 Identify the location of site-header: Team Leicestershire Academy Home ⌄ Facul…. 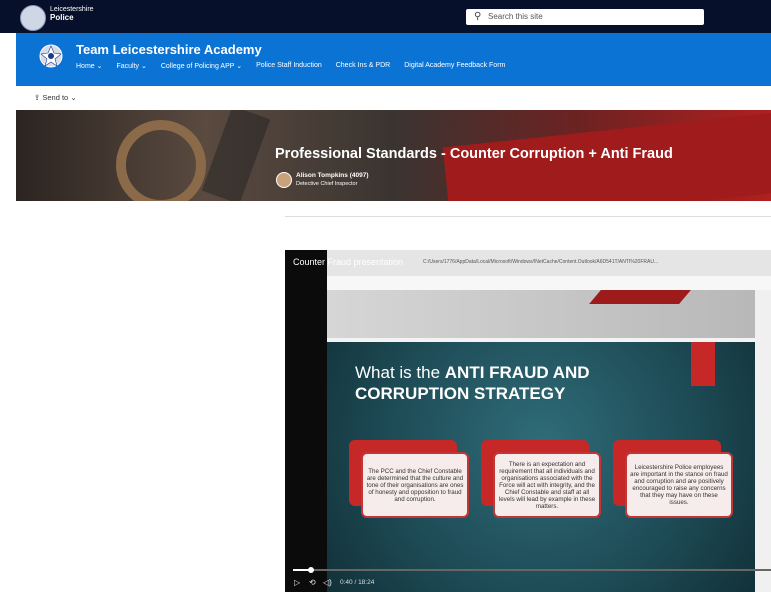
(393, 59).